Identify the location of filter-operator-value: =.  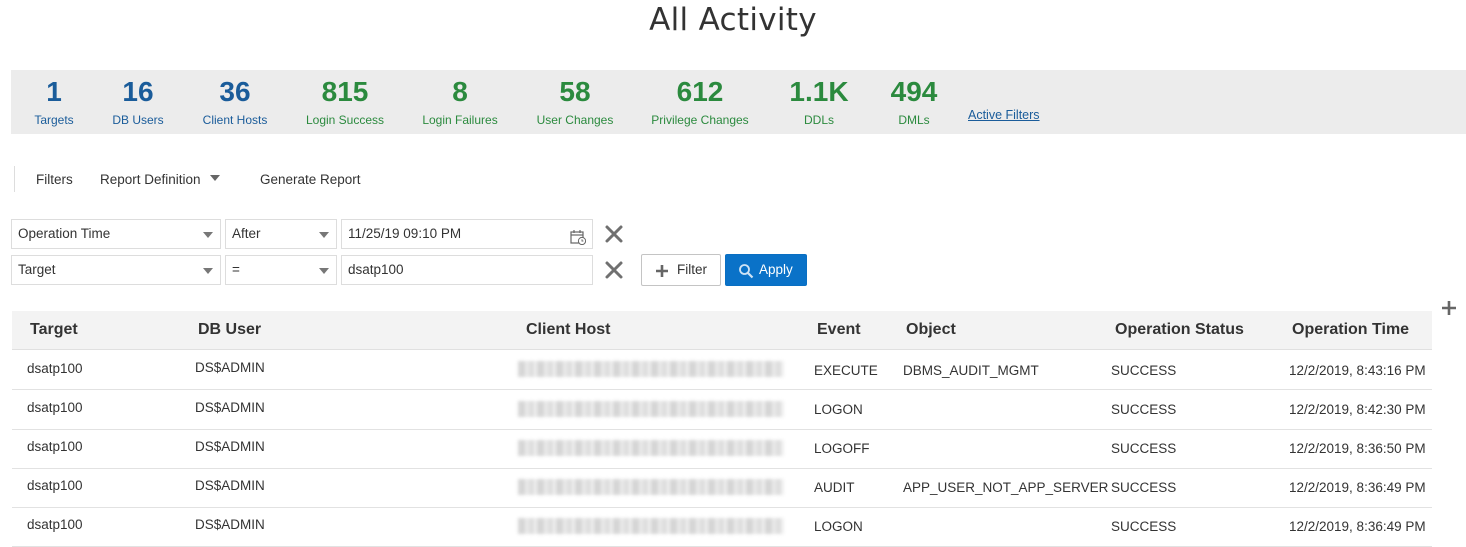
(236, 269).